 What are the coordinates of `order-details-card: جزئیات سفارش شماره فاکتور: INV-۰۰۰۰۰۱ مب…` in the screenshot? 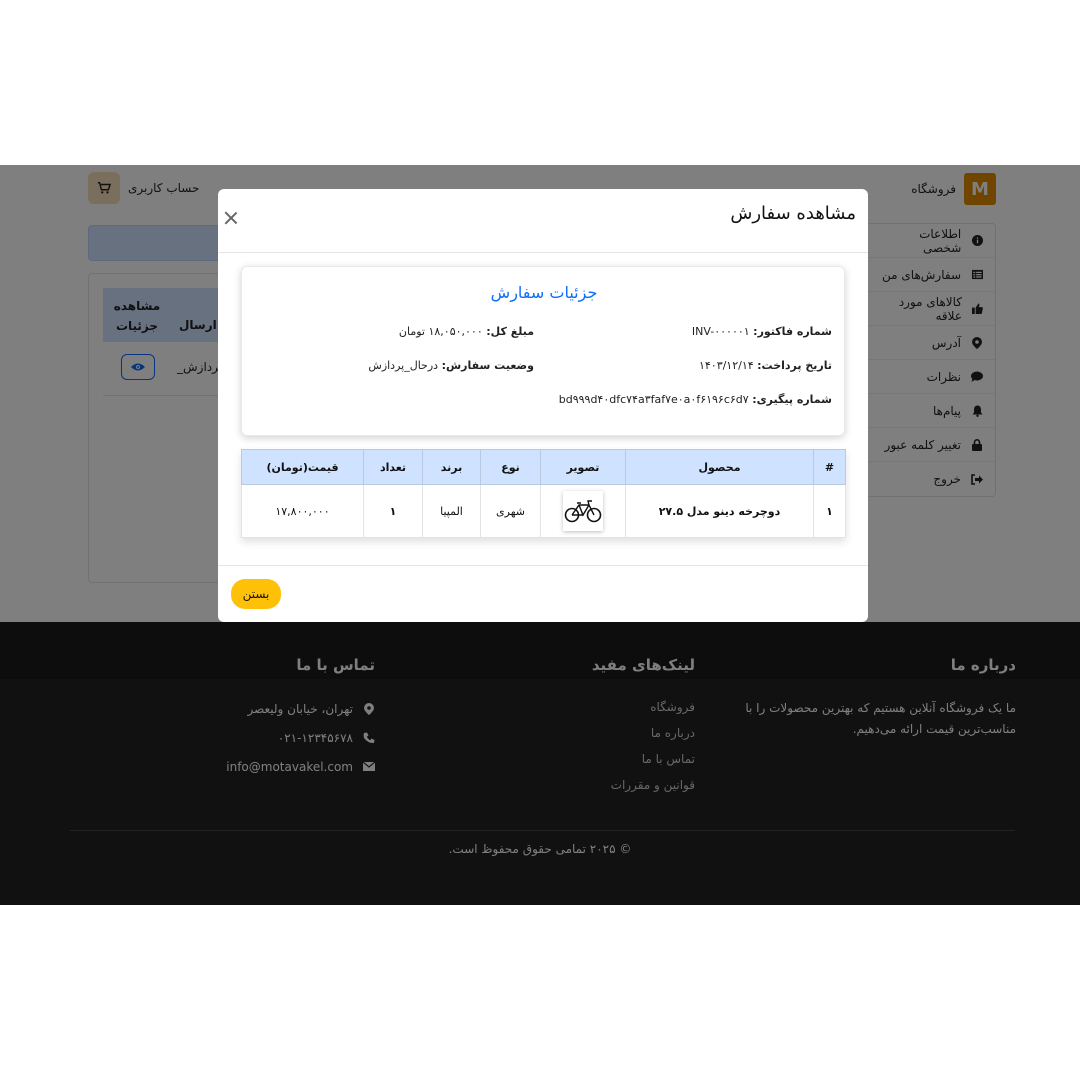 It's located at (543, 351).